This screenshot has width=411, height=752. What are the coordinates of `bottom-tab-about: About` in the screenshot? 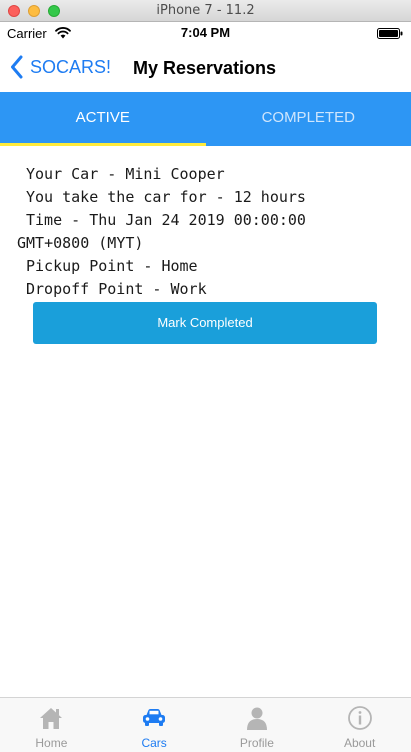 It's located at (359, 725).